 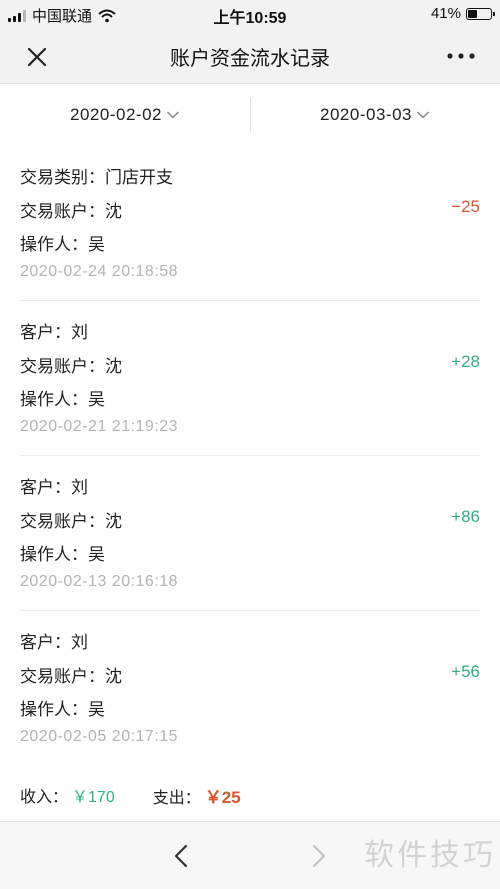 I want to click on page-title: 账户资金流水记录, so click(x=250, y=59).